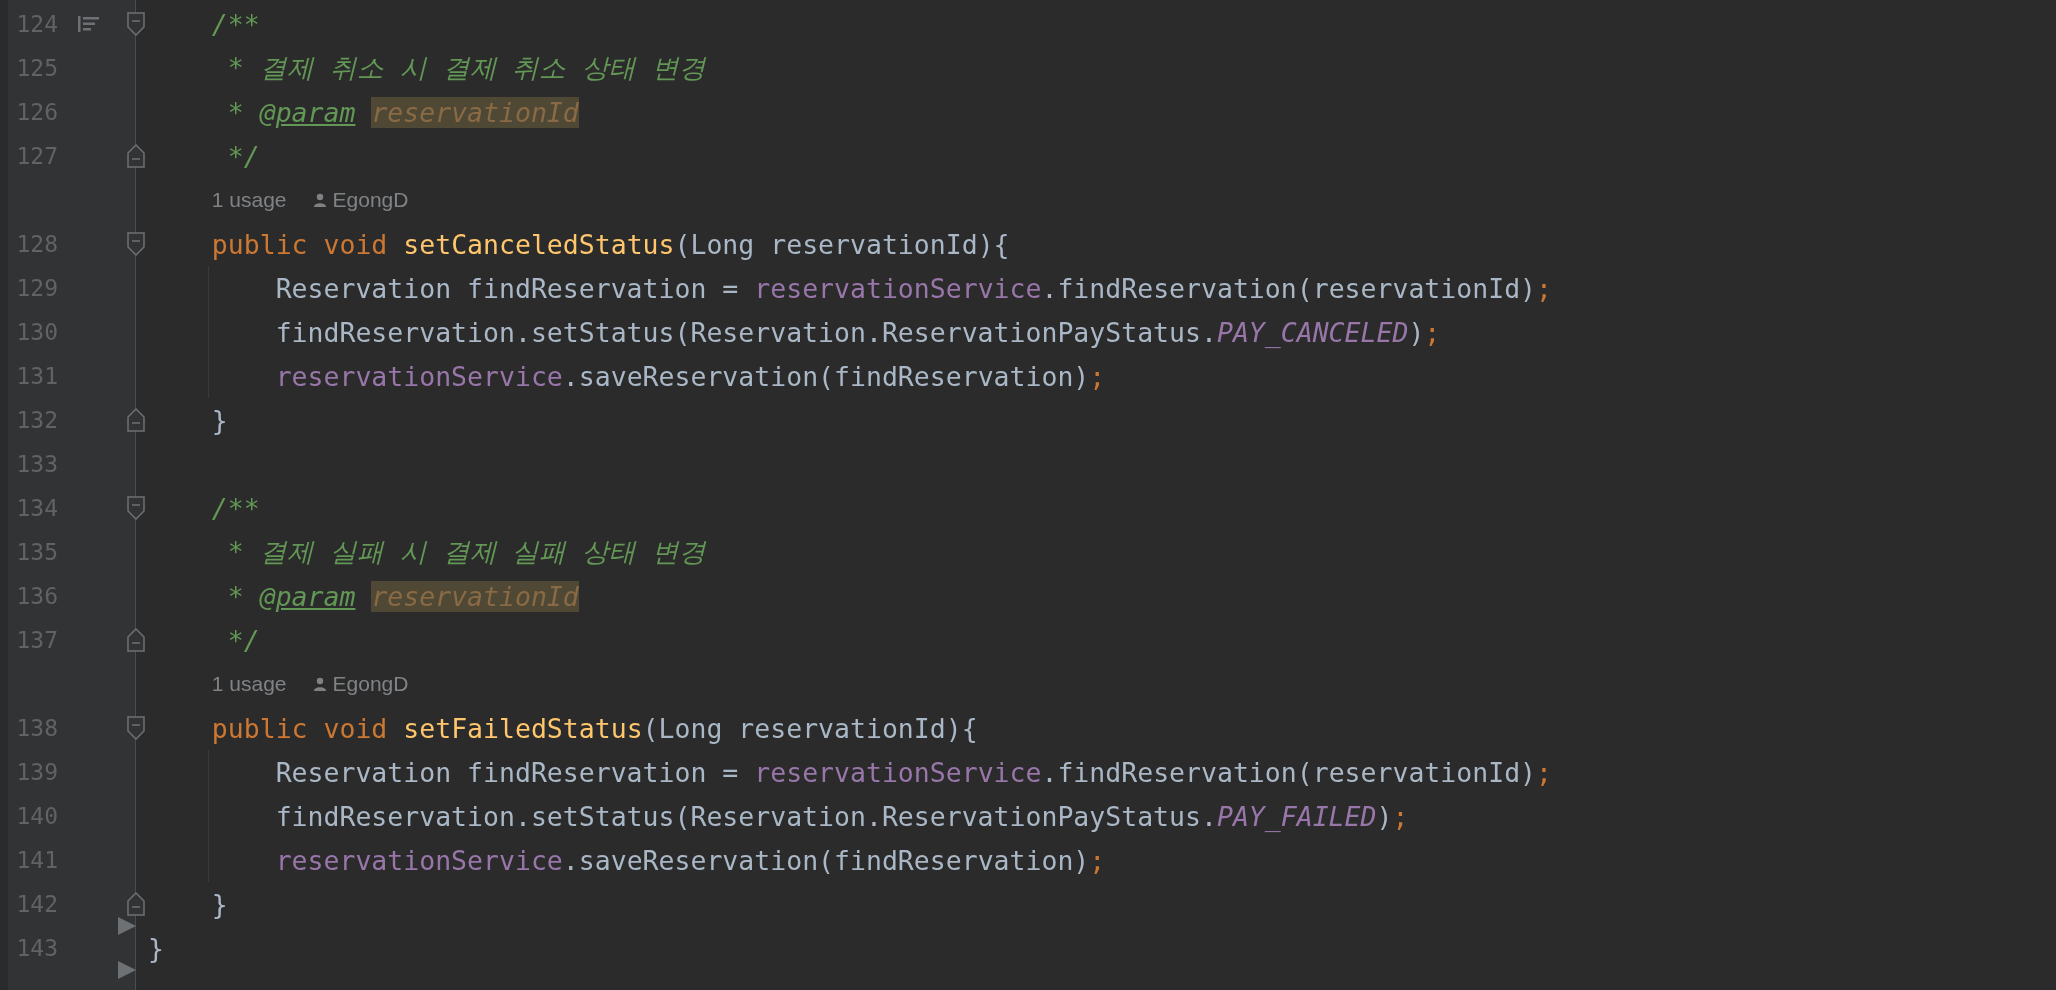 This screenshot has width=2056, height=990. I want to click on structure-icon, so click(89, 24).